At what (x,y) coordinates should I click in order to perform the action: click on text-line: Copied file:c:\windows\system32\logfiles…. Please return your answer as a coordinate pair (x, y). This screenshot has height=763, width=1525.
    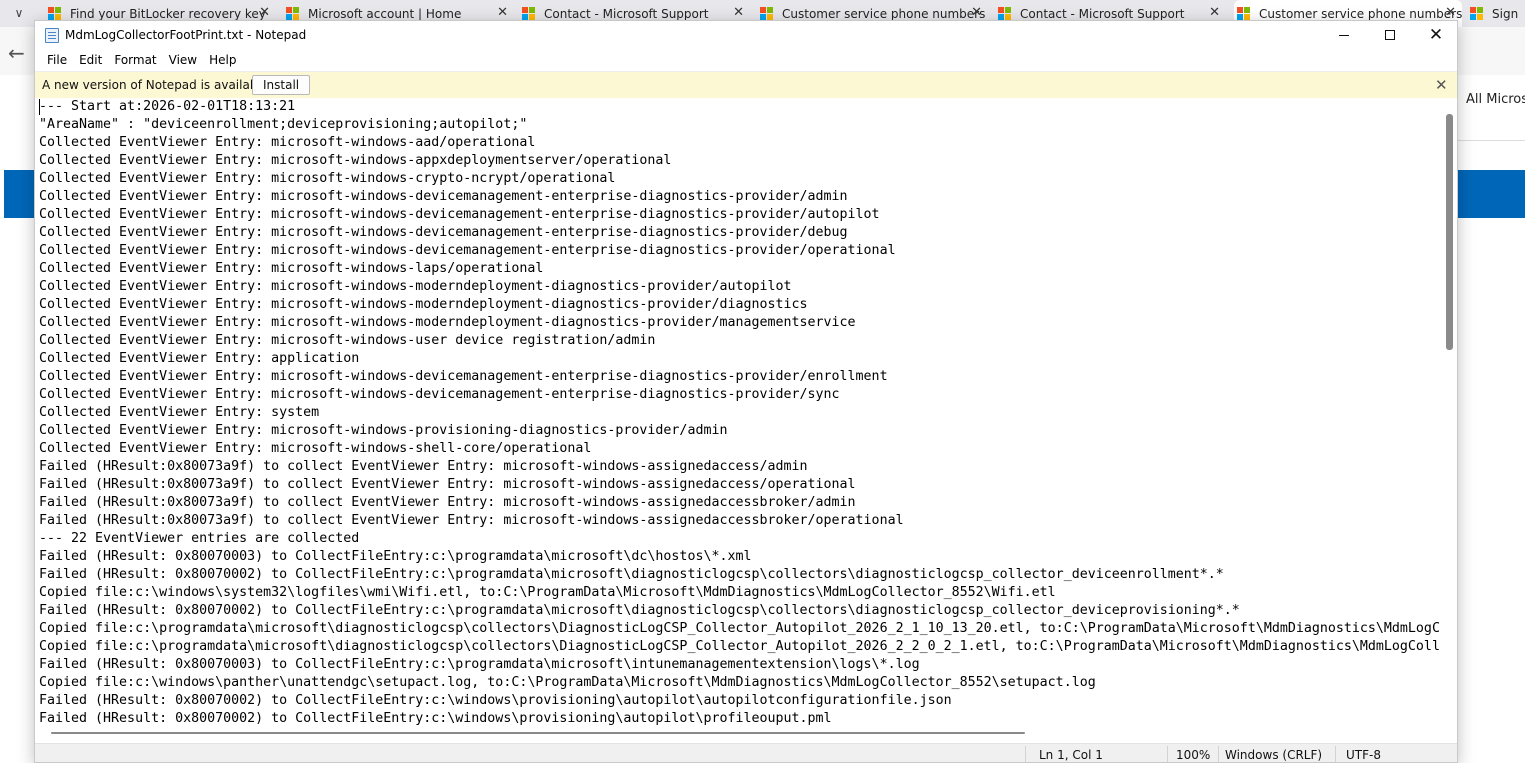
    Looking at the image, I should click on (547, 592).